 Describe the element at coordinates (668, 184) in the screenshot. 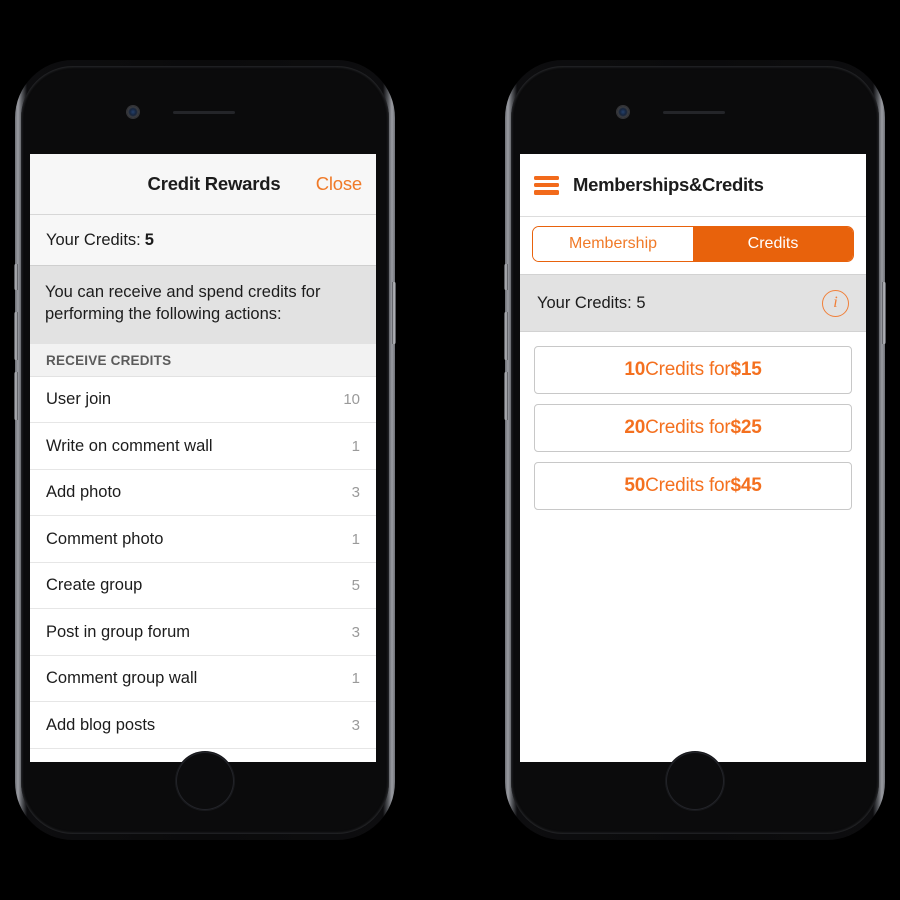

I see `page-title: Memberships&Credits` at that location.